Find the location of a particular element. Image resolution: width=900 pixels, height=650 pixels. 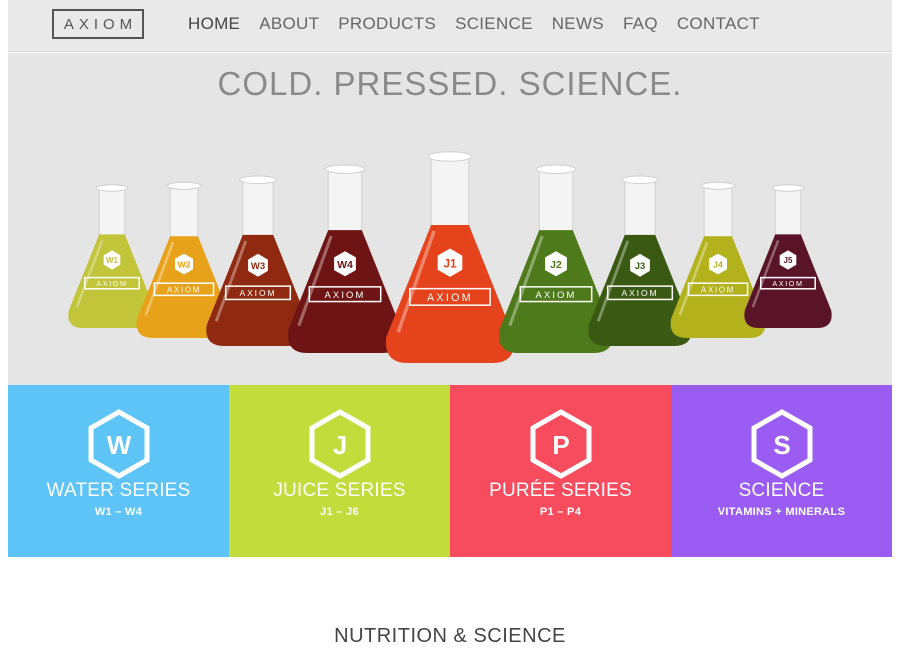

svg-text: W is located at coordinates (119, 445).